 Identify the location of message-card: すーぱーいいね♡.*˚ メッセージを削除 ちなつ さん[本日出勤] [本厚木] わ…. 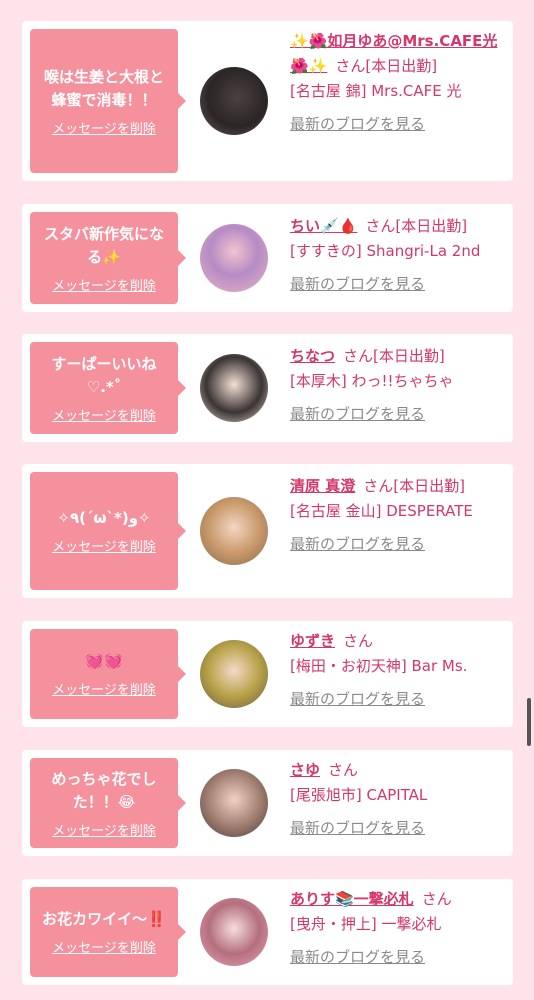
(267, 388).